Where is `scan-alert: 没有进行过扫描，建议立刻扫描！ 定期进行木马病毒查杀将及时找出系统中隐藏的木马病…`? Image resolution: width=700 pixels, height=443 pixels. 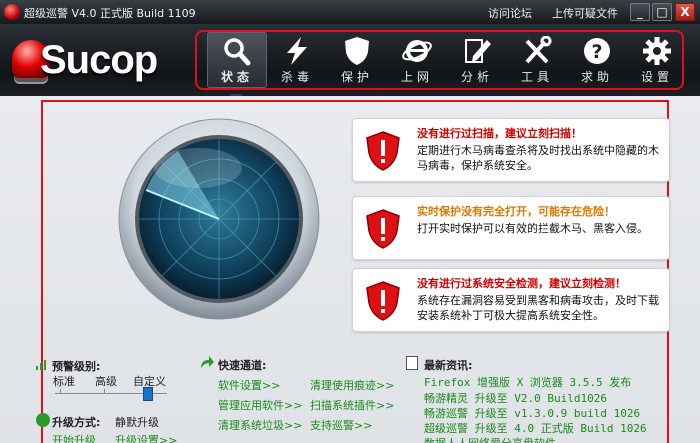 scan-alert: 没有进行过扫描，建议立刻扫描！ 定期进行木马病毒查杀将及时找出系统中隐藏的木马病… is located at coordinates (511, 150).